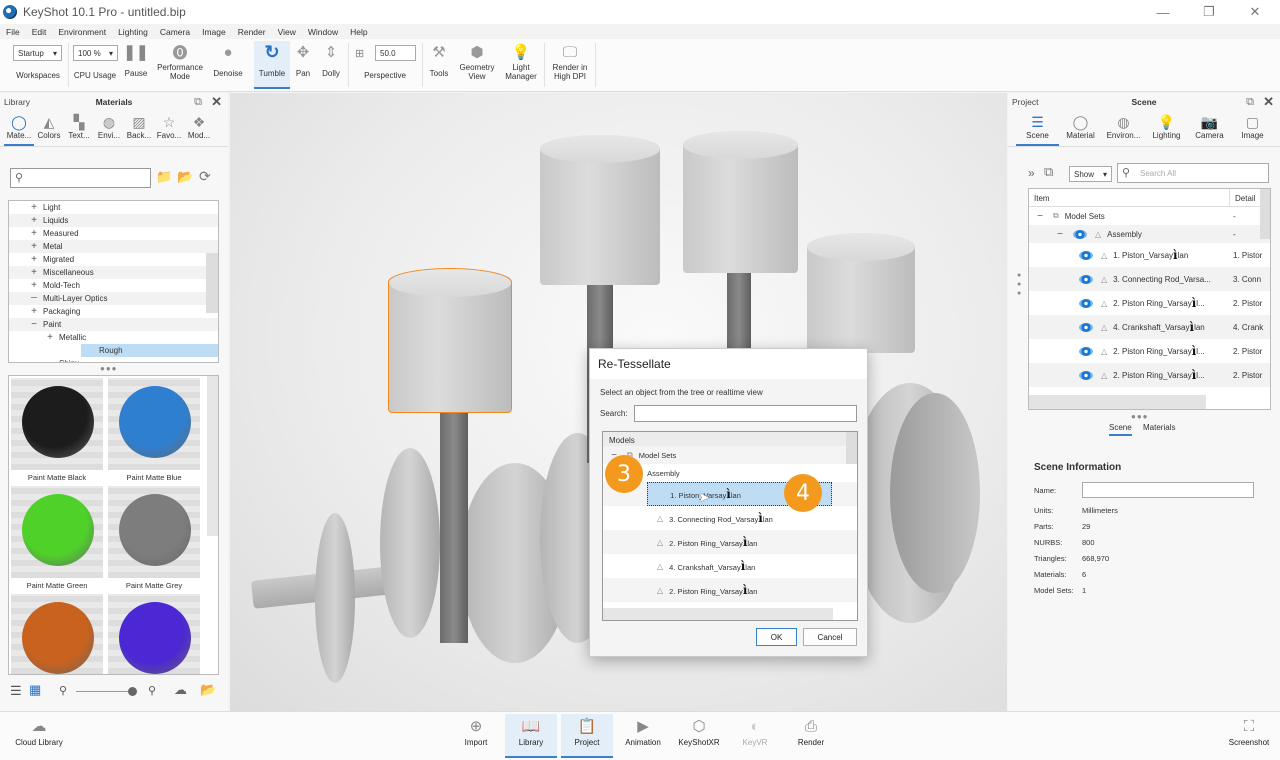 Image resolution: width=1280 pixels, height=760 pixels. I want to click on tree-item: + Mold-Tech, so click(113, 285).